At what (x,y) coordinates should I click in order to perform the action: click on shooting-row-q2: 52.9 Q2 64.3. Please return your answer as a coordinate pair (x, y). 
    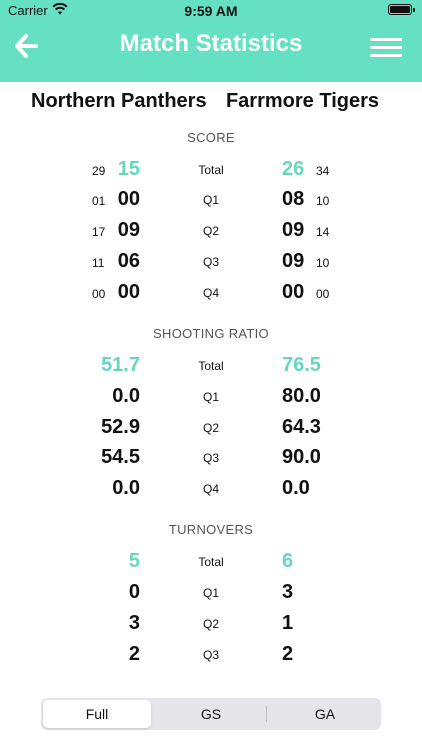
    Looking at the image, I should click on (211, 428).